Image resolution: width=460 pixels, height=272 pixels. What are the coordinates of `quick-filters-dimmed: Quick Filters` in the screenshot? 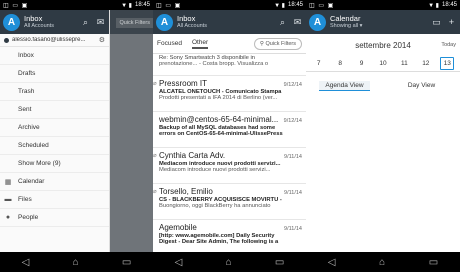 It's located at (134, 23).